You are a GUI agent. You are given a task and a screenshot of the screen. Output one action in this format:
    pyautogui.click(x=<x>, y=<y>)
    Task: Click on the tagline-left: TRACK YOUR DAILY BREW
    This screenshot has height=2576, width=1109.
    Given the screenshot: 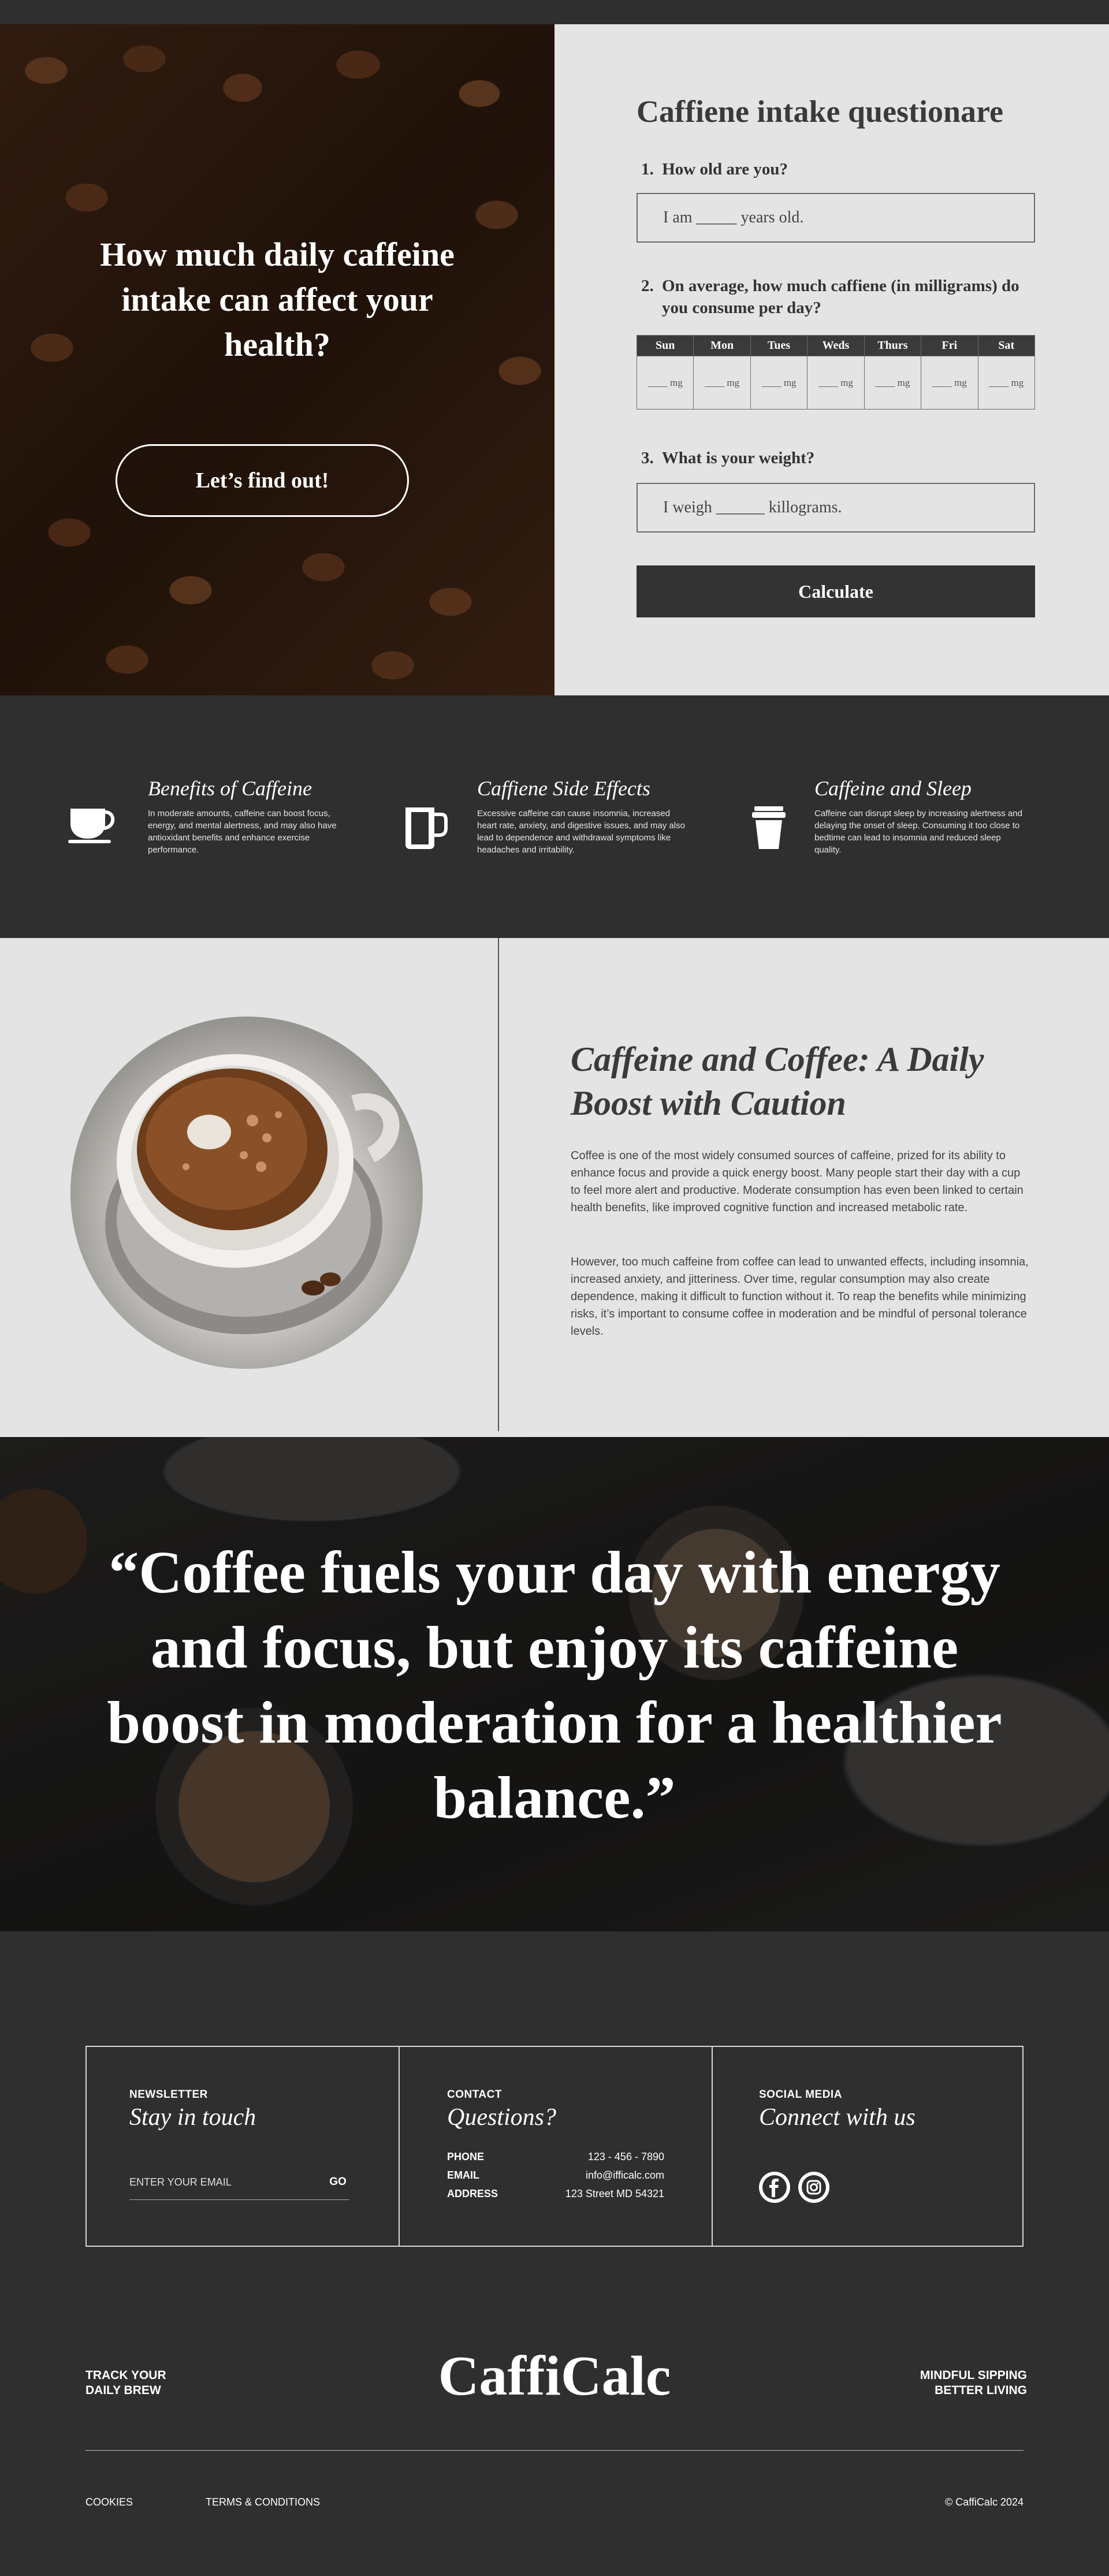 What is the action you would take?
    pyautogui.click(x=126, y=2383)
    